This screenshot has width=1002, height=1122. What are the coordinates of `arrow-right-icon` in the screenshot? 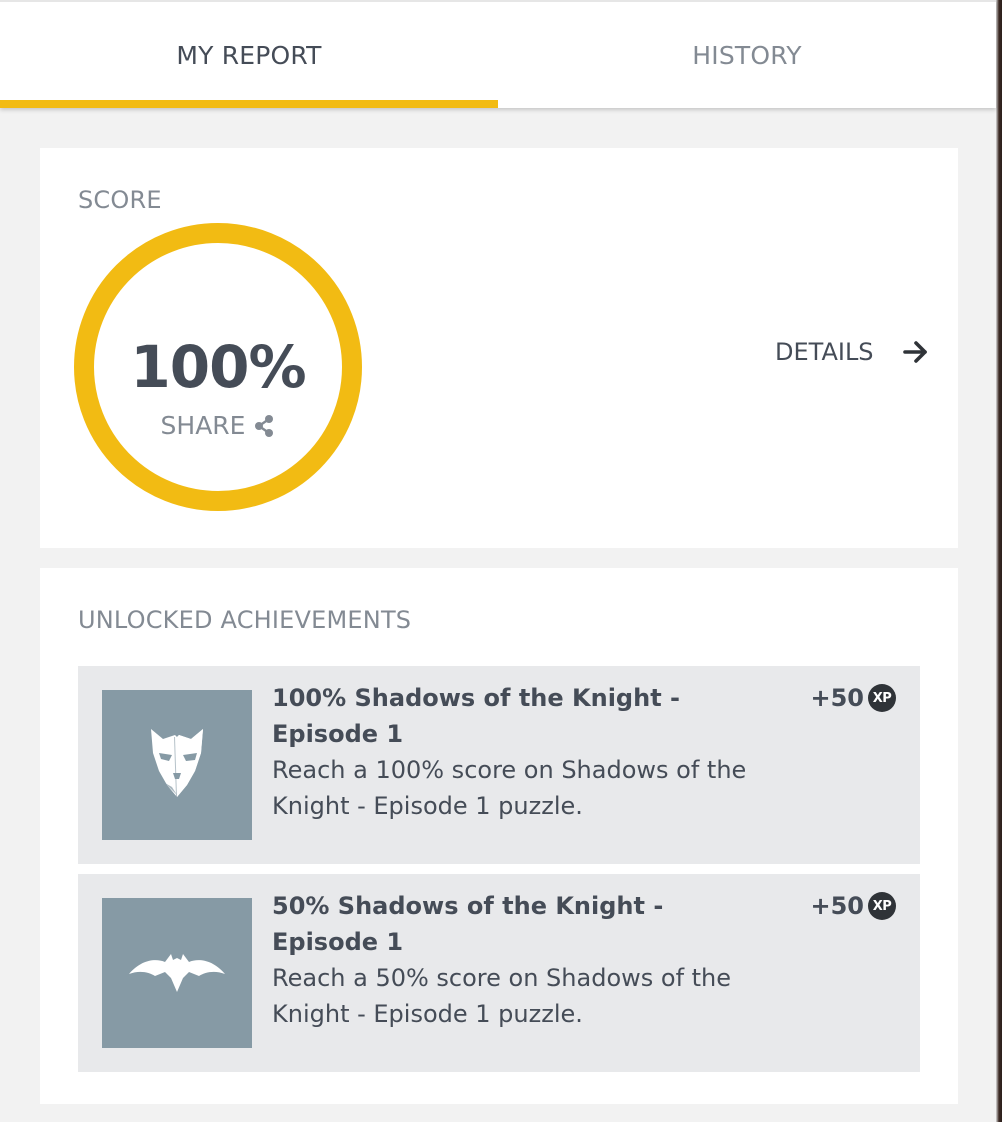 It's located at (916, 352).